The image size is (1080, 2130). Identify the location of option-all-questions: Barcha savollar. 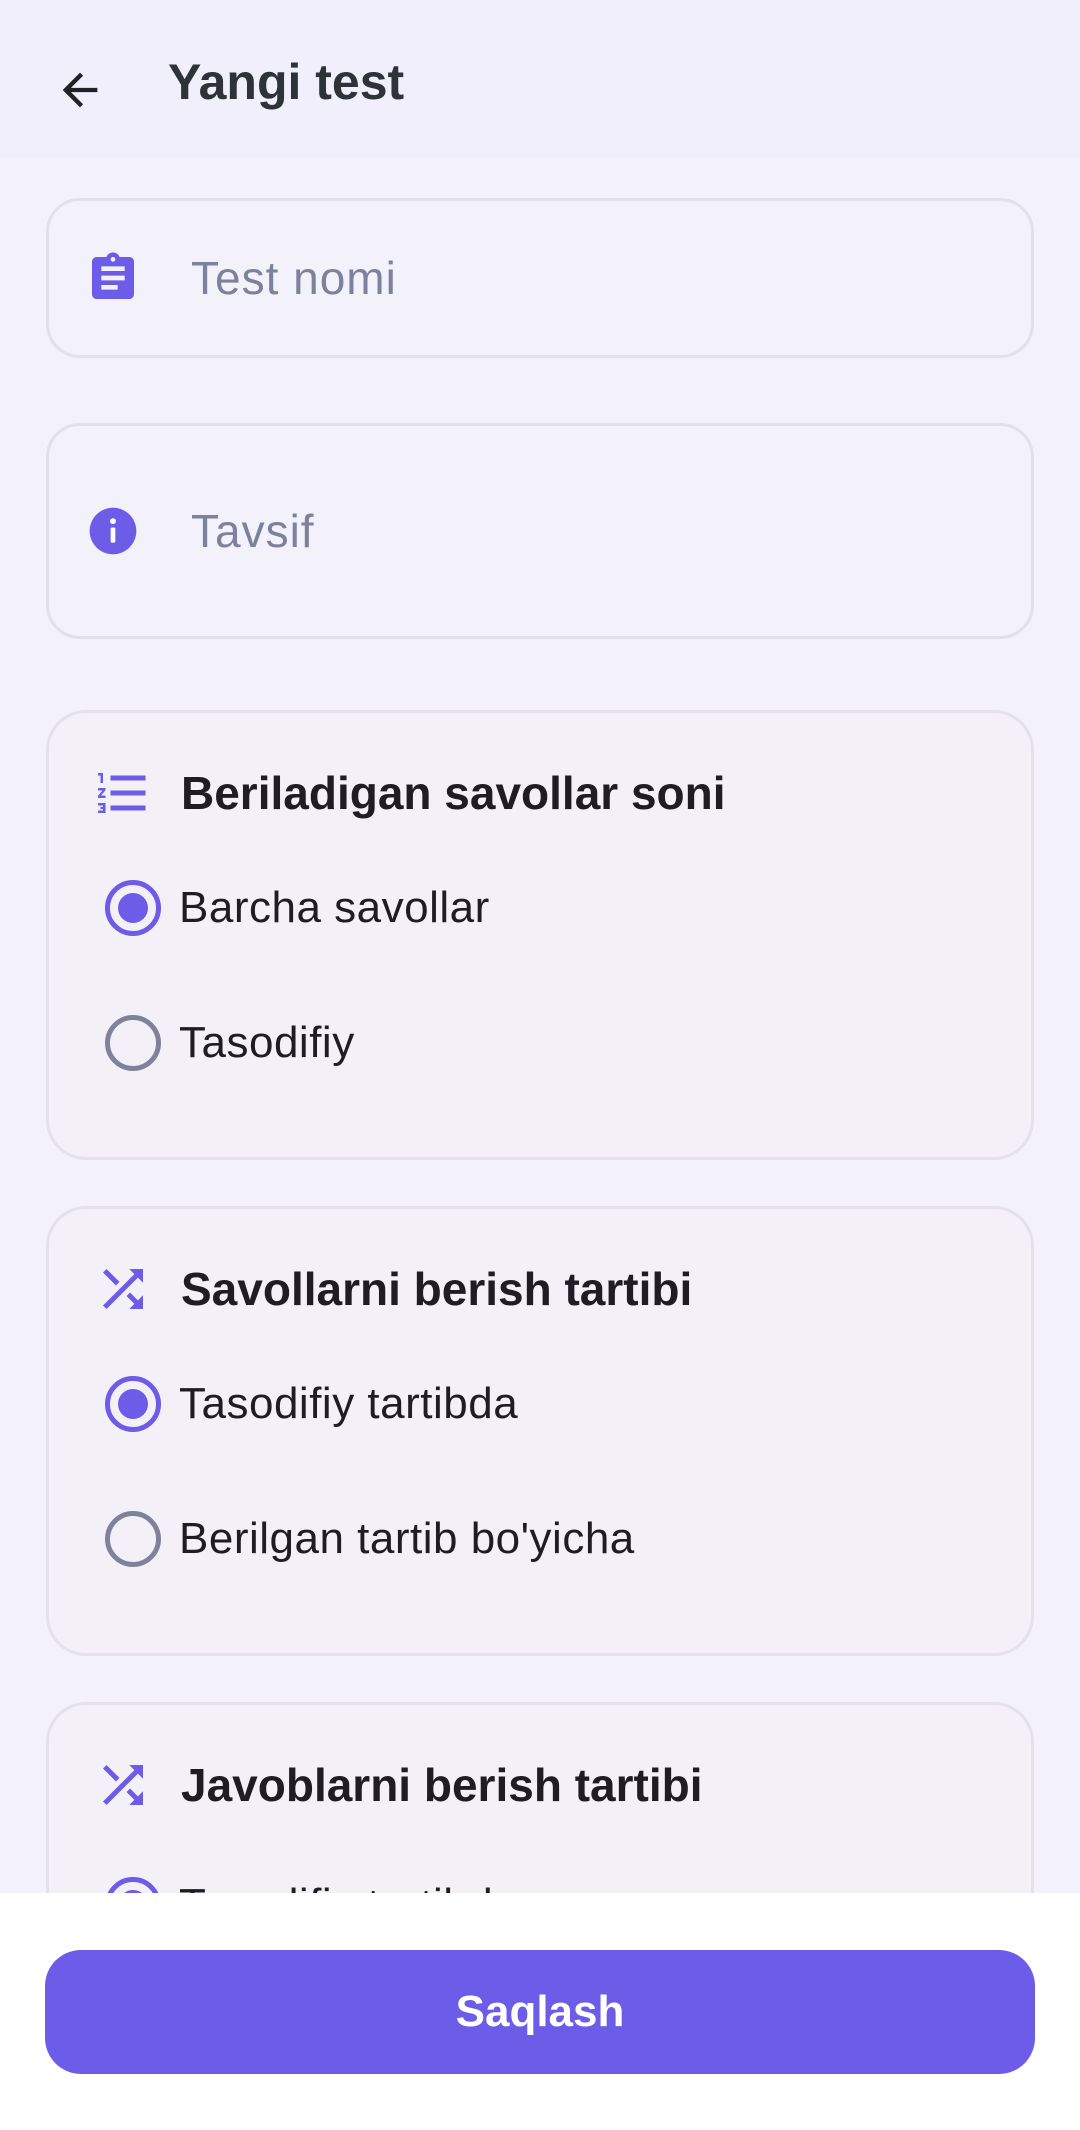
(297, 908).